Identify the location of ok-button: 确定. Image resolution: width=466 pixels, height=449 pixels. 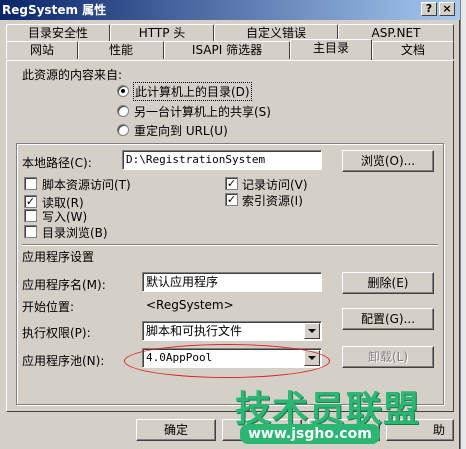
(176, 430).